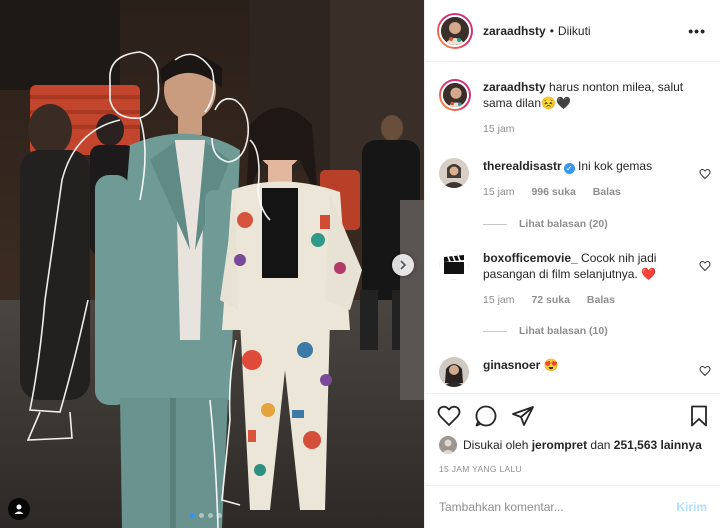  I want to click on chevron-right-icon, so click(403, 265).